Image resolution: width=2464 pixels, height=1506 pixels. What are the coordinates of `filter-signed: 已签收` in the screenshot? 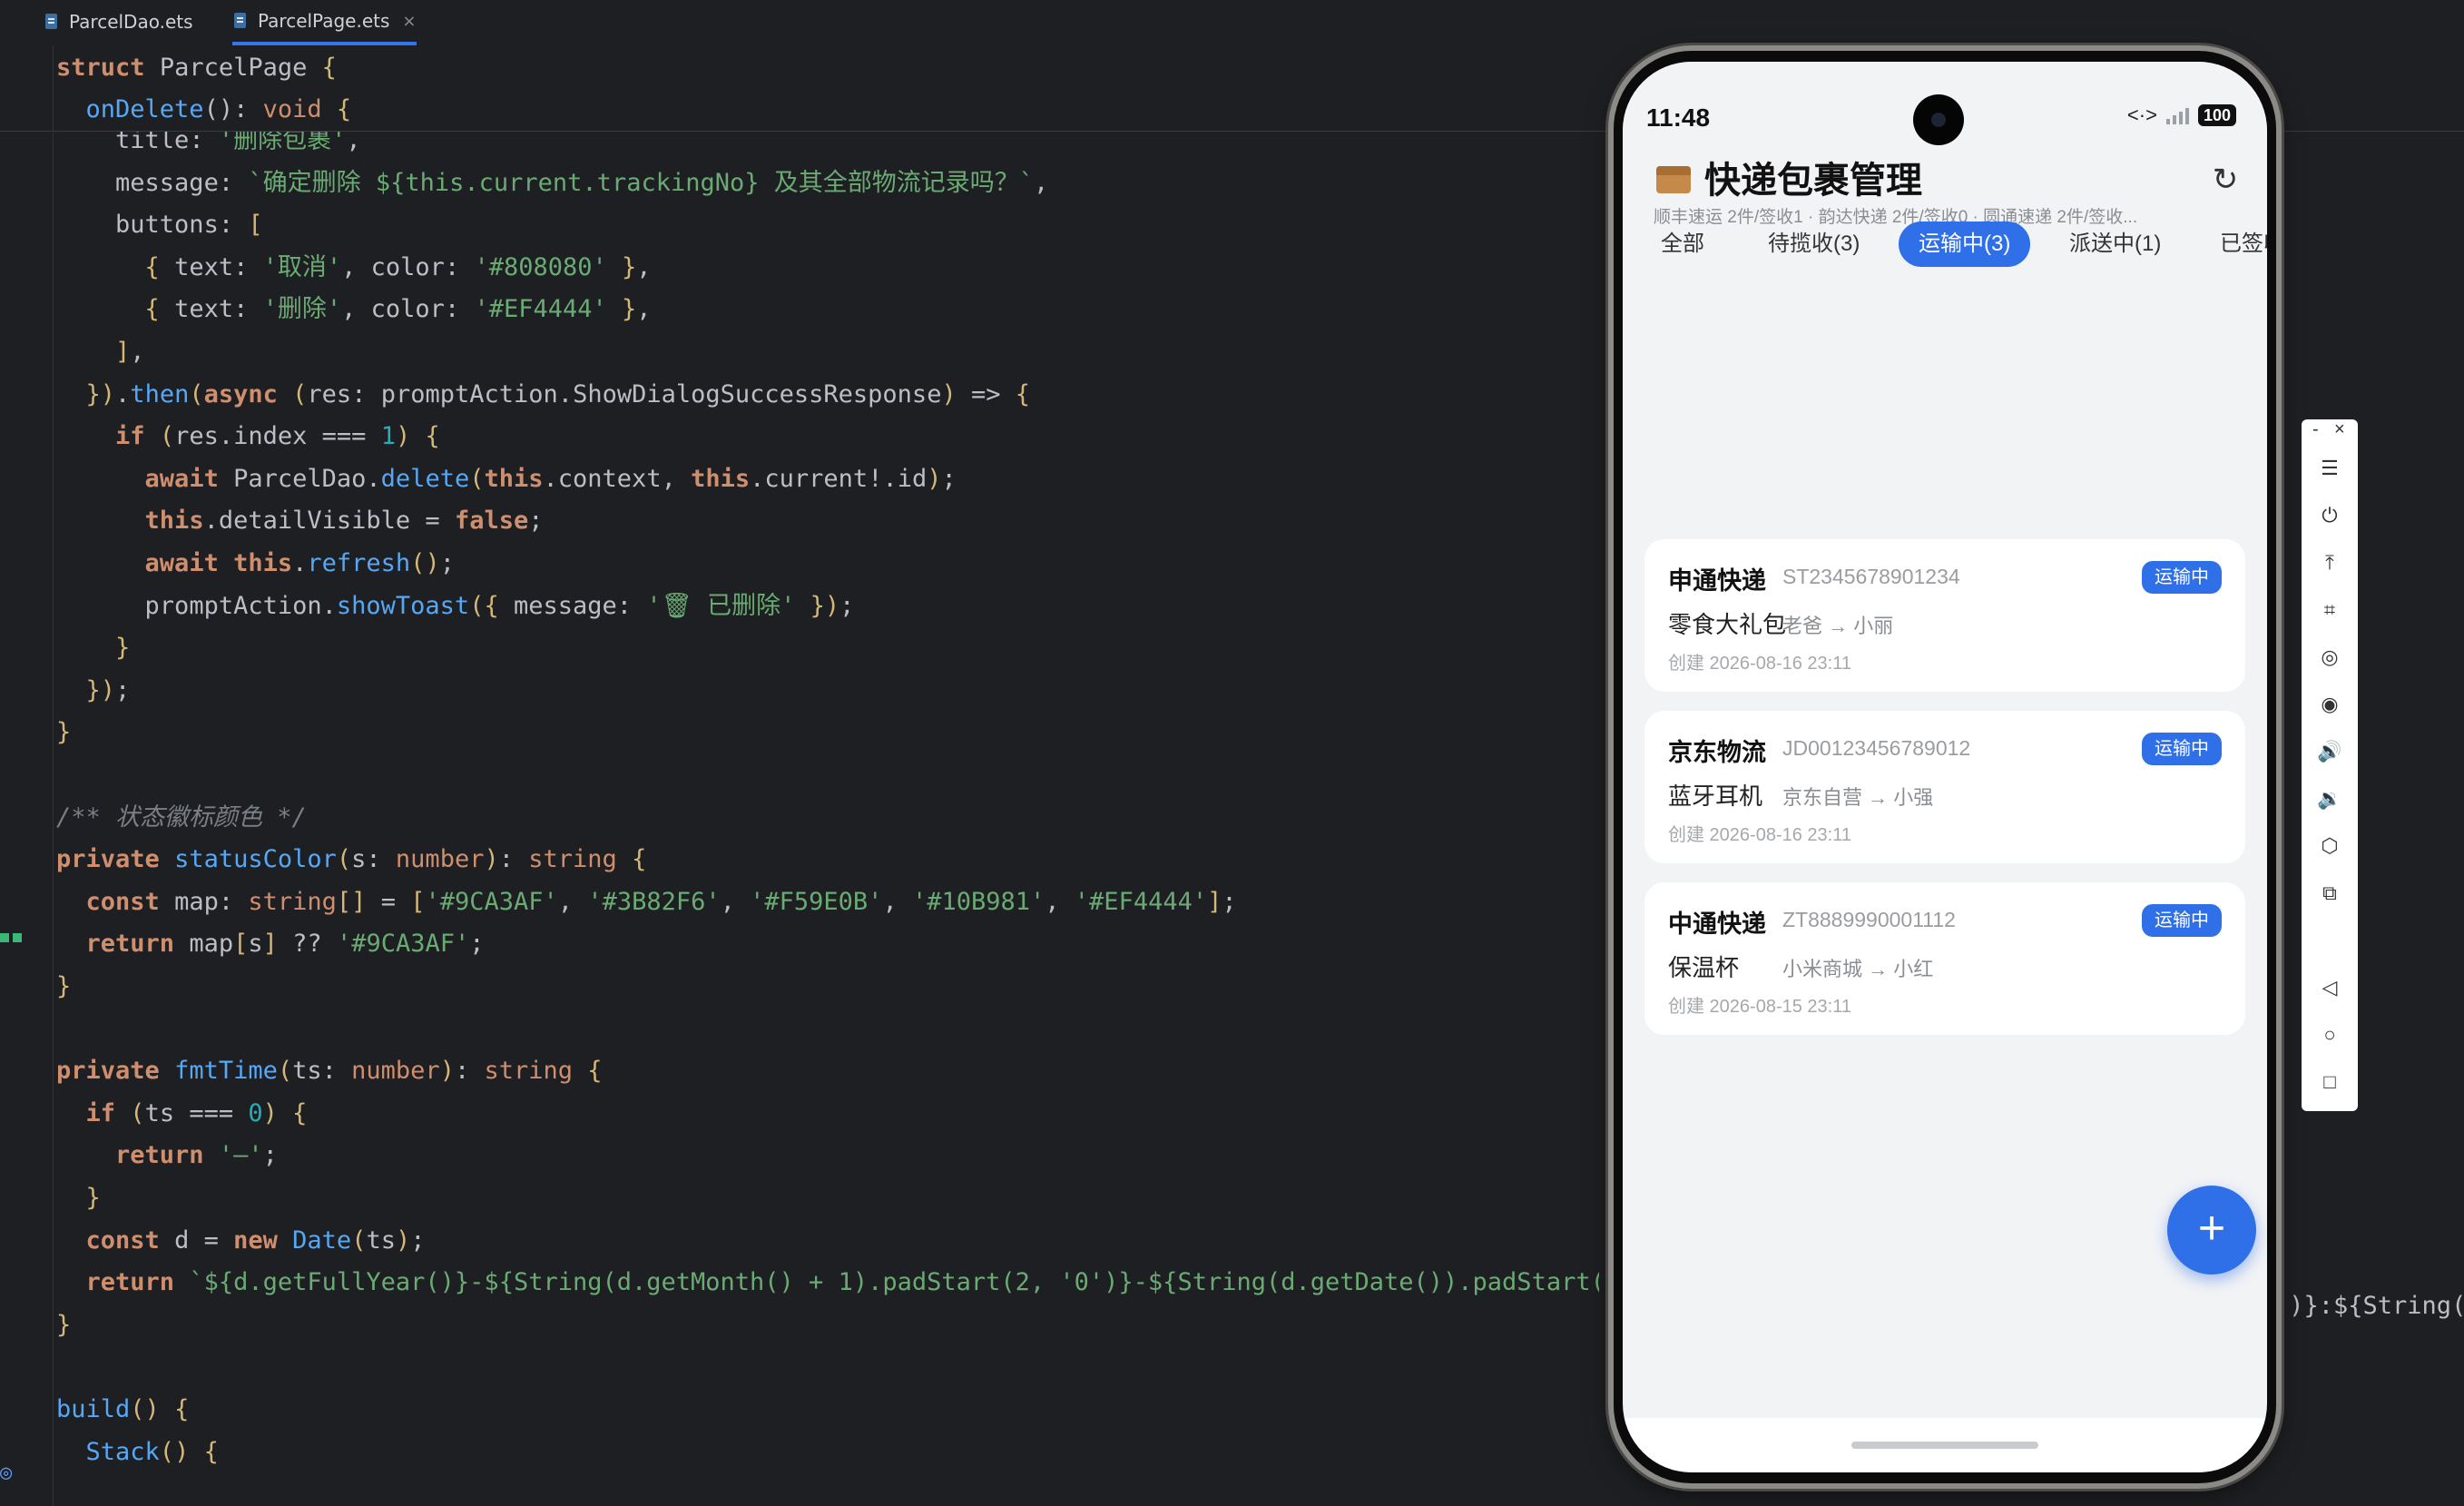 It's located at (2233, 244).